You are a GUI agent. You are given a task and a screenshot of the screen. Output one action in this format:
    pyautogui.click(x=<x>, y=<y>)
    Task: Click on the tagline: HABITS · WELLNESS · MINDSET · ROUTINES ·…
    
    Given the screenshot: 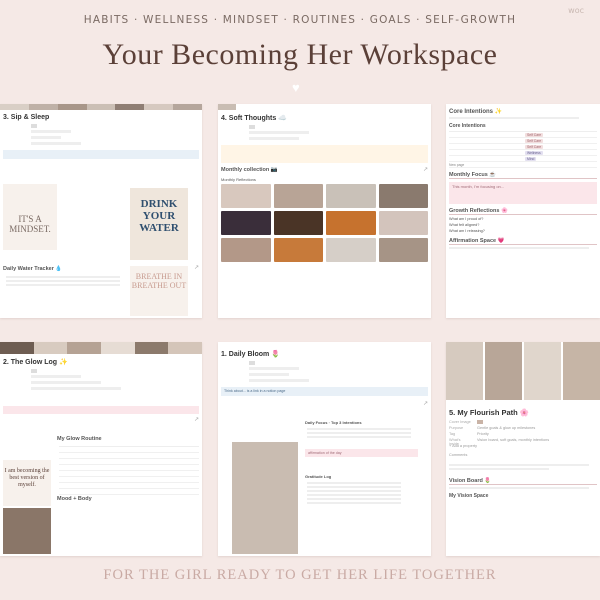 What is the action you would take?
    pyautogui.click(x=300, y=20)
    